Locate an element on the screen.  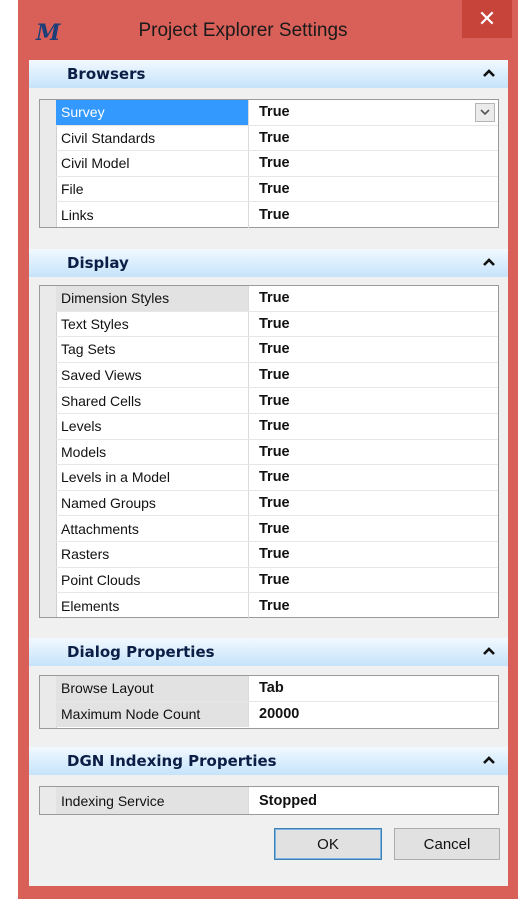
title-bar: M Project Explorer Settings ✕ is located at coordinates (268, 30).